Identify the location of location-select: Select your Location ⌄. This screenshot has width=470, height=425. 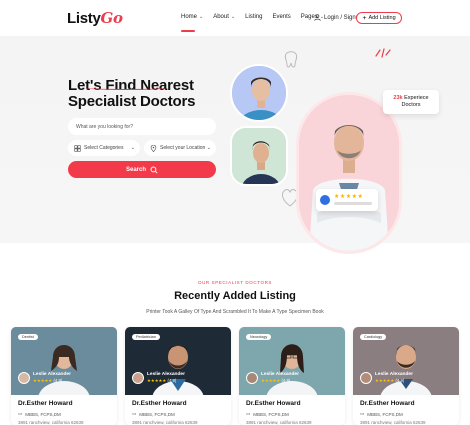
(180, 148).